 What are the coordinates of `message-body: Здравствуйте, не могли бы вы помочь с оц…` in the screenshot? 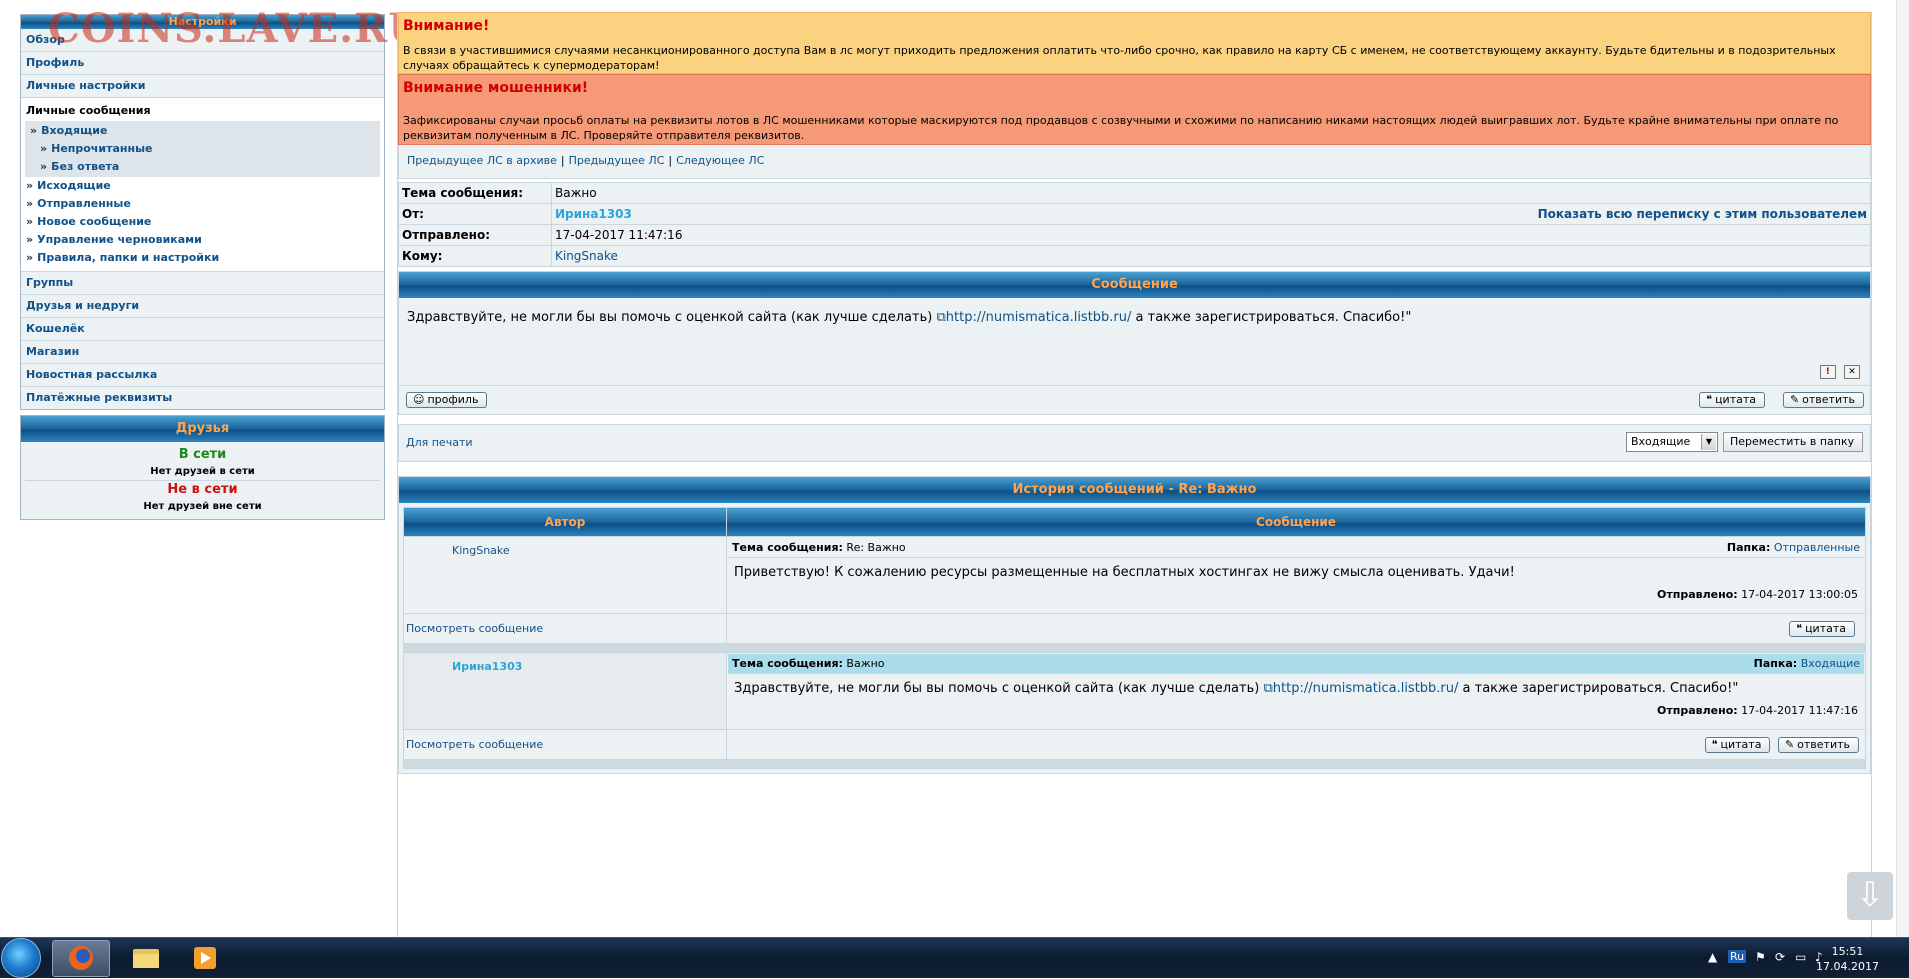 It's located at (1134, 341).